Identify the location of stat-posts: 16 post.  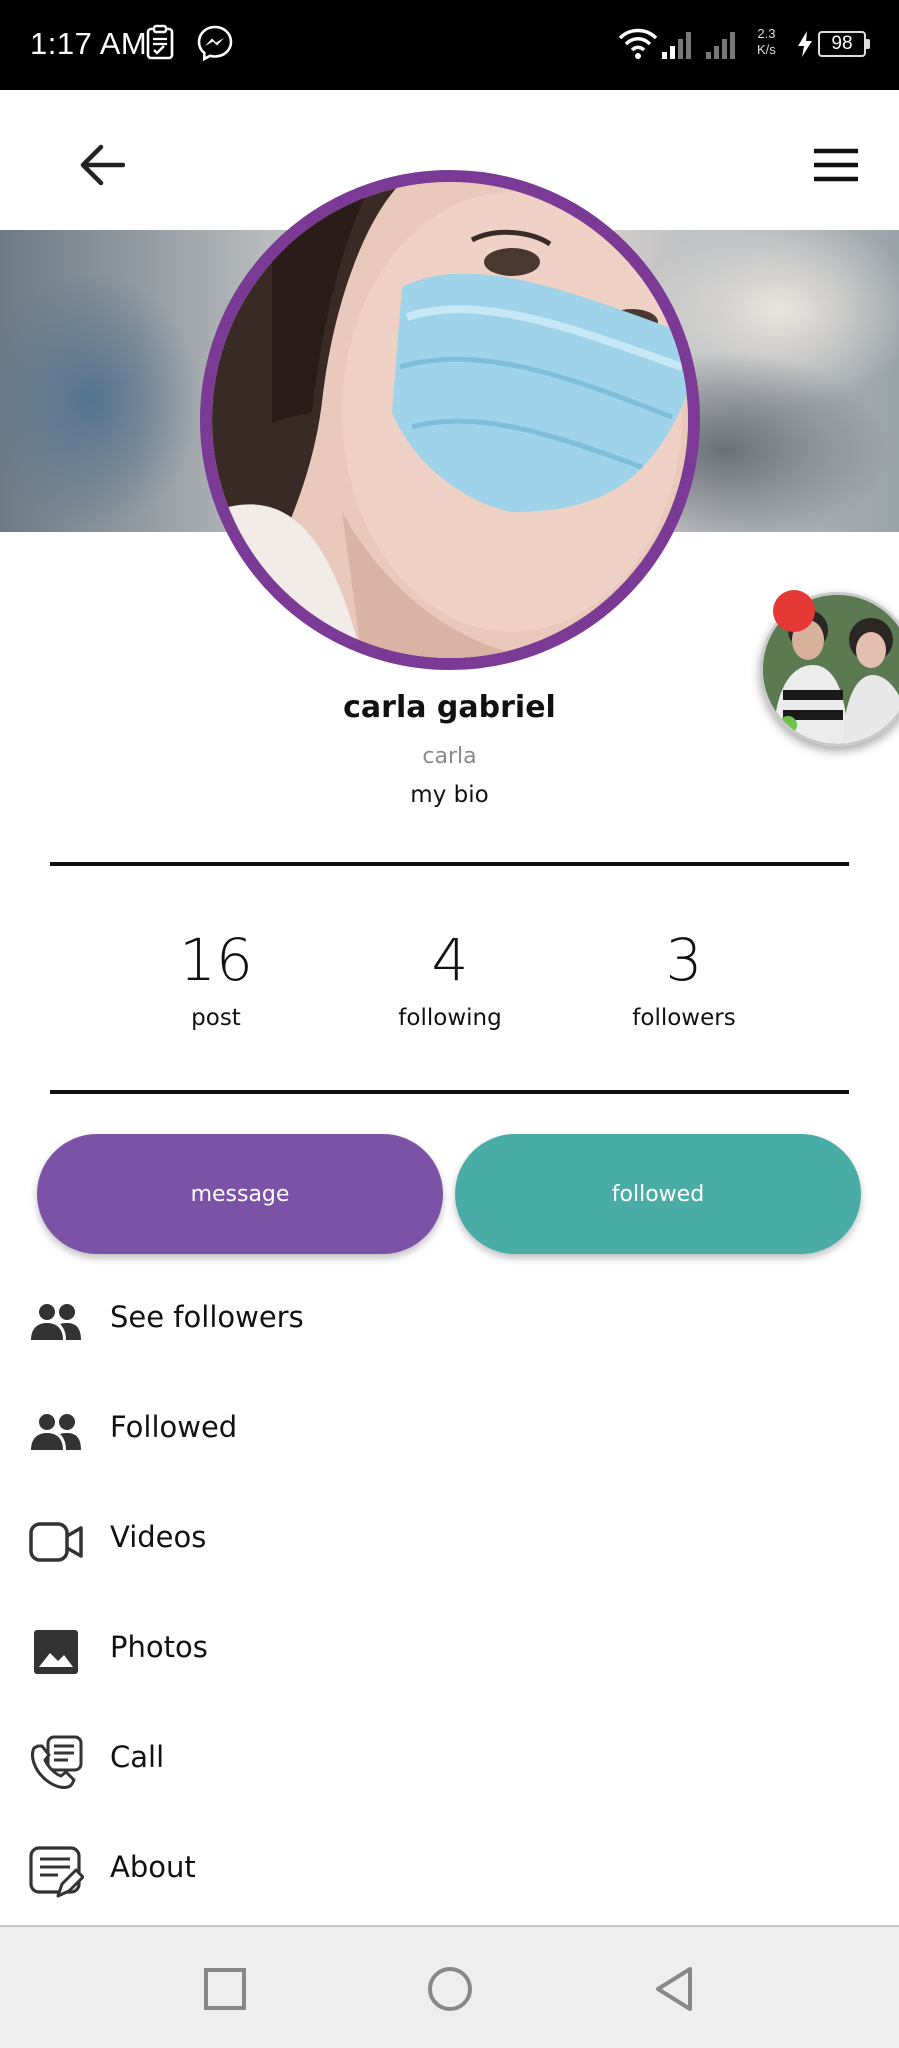
(216, 978).